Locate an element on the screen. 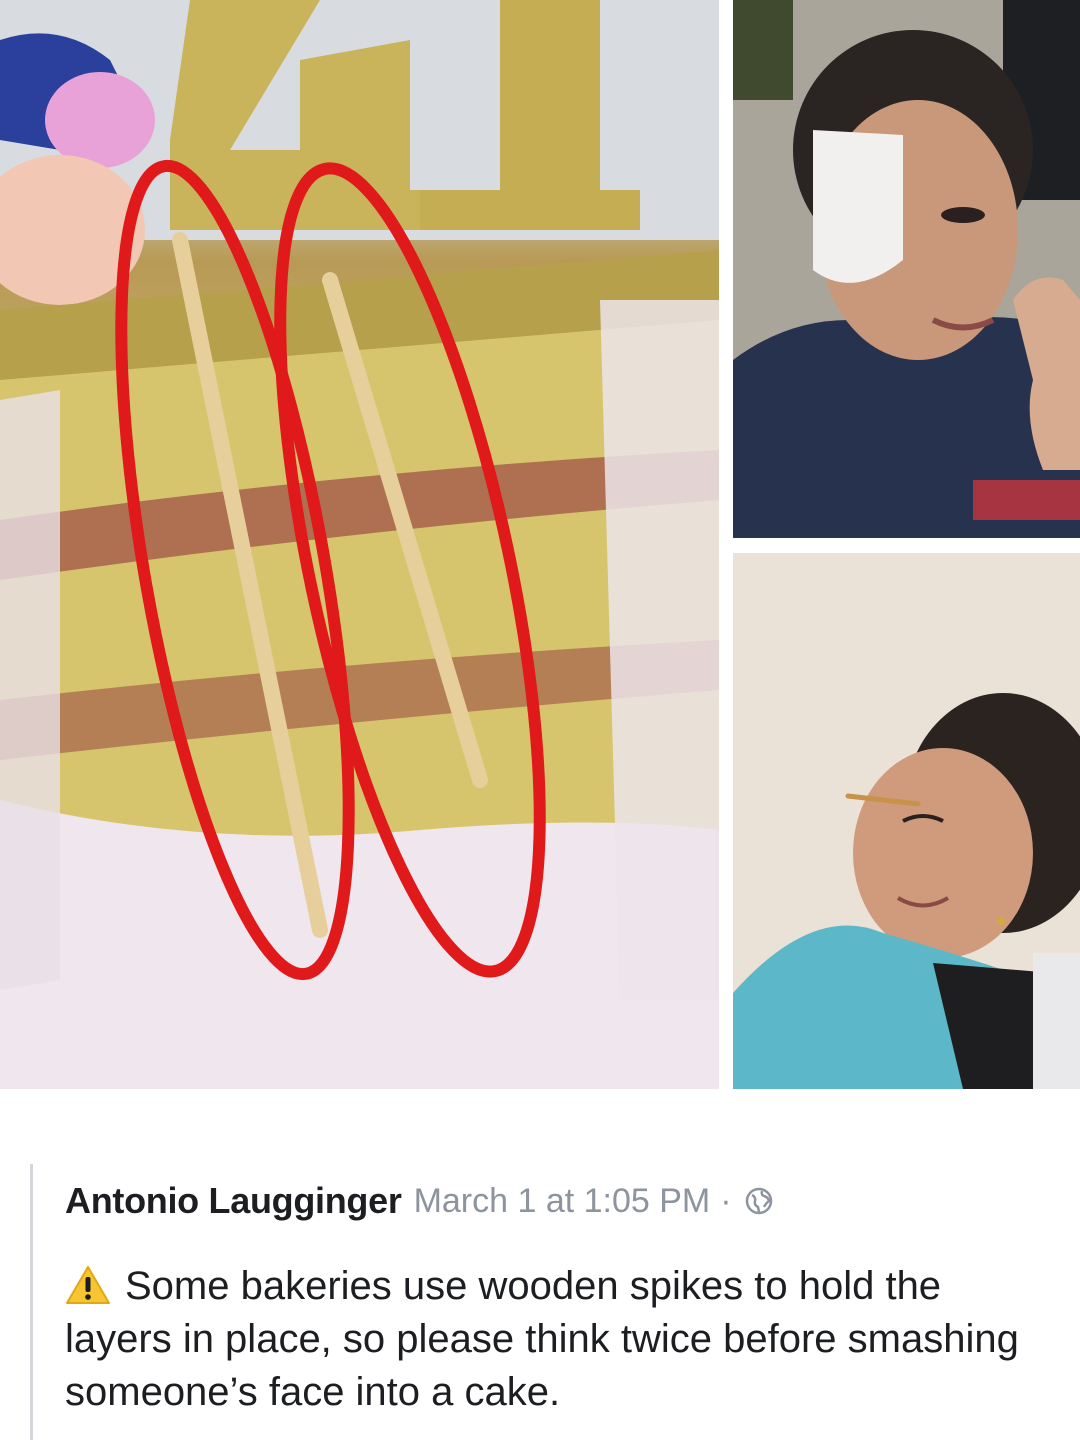 Image resolution: width=1080 pixels, height=1453 pixels. warning-sign-icon is located at coordinates (88, 1285).